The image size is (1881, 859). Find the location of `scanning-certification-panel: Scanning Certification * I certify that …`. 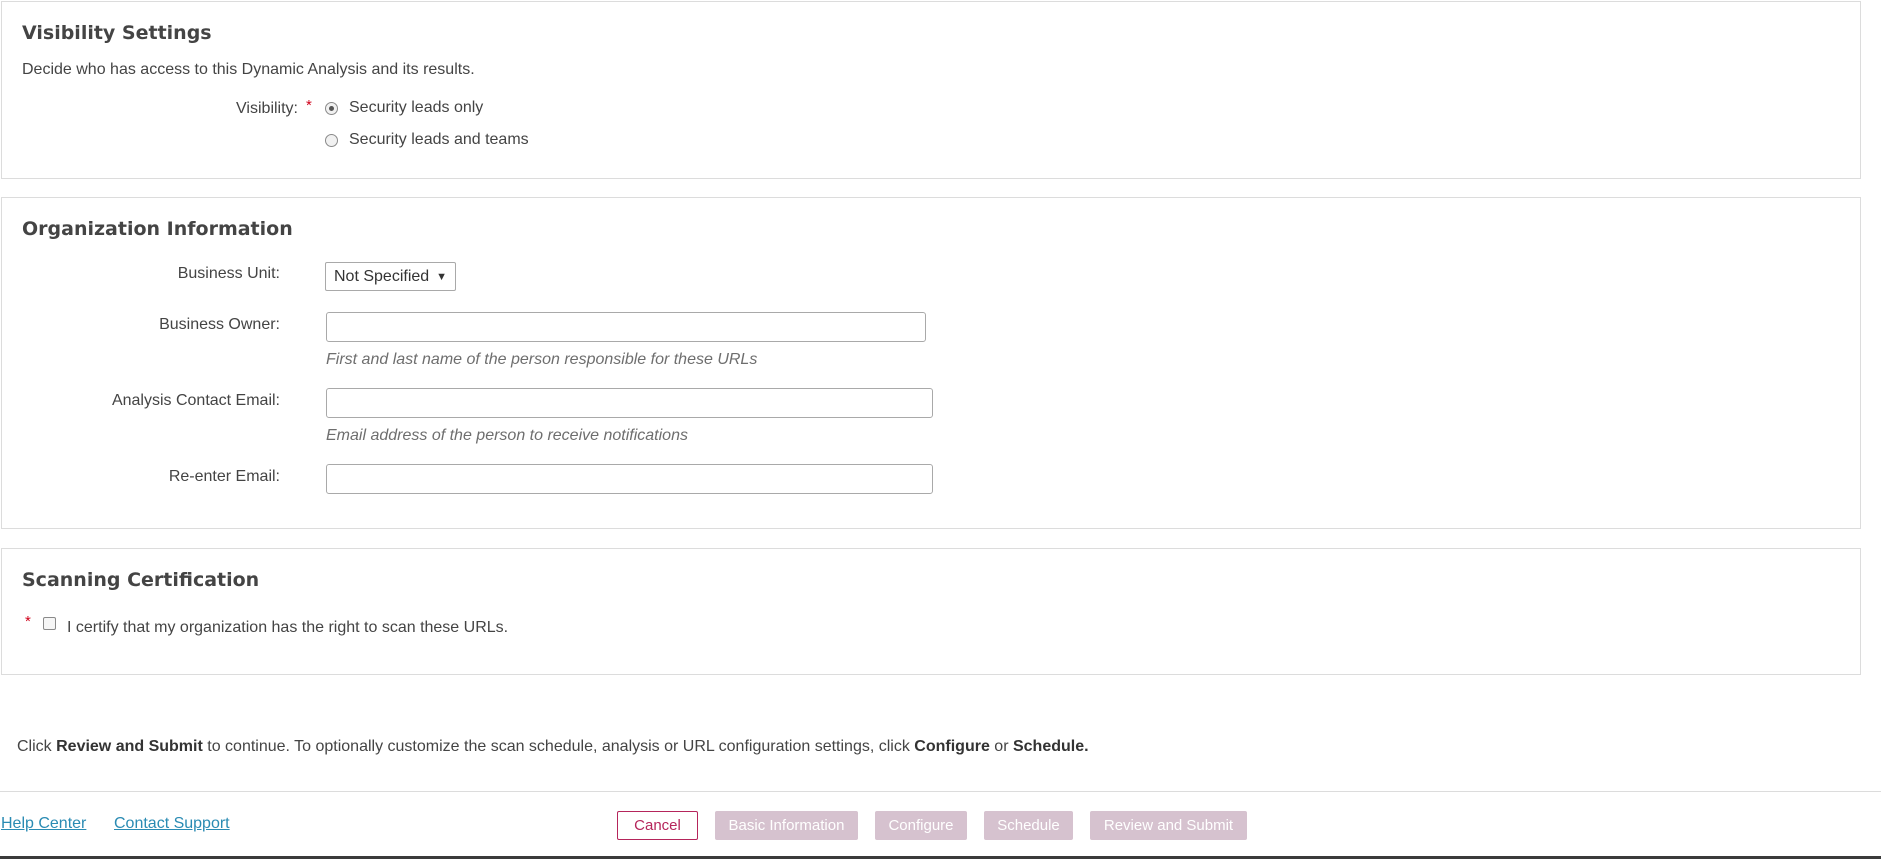

scanning-certification-panel: Scanning Certification * I certify that … is located at coordinates (931, 611).